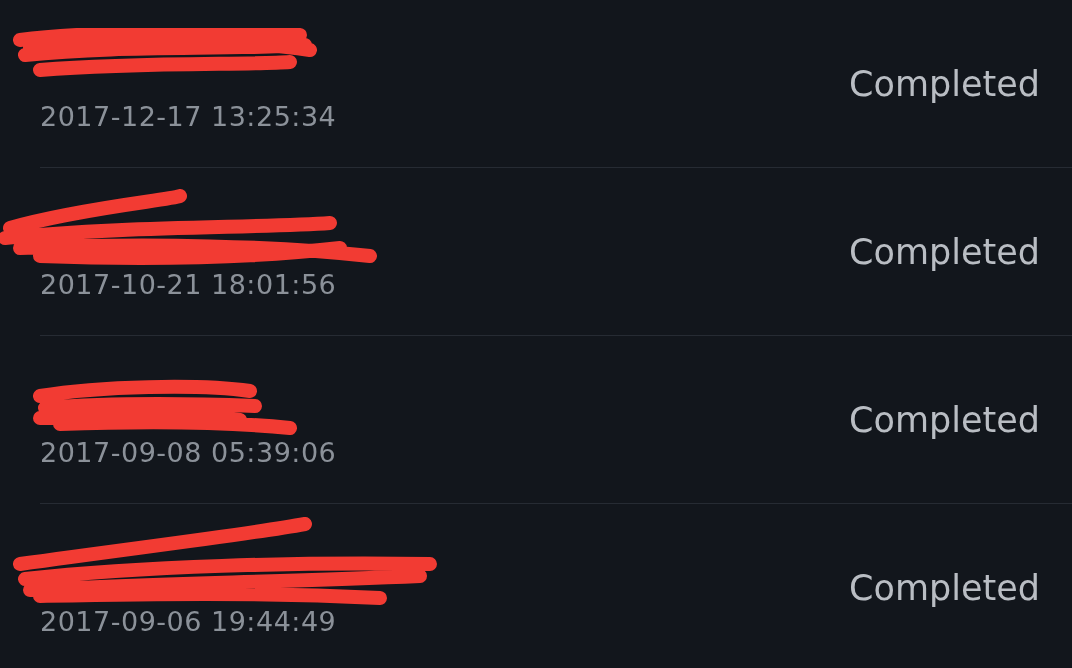 The image size is (1072, 668). Describe the element at coordinates (188, 452) in the screenshot. I see `transaction-date: 2017-09-08 05:39:06` at that location.